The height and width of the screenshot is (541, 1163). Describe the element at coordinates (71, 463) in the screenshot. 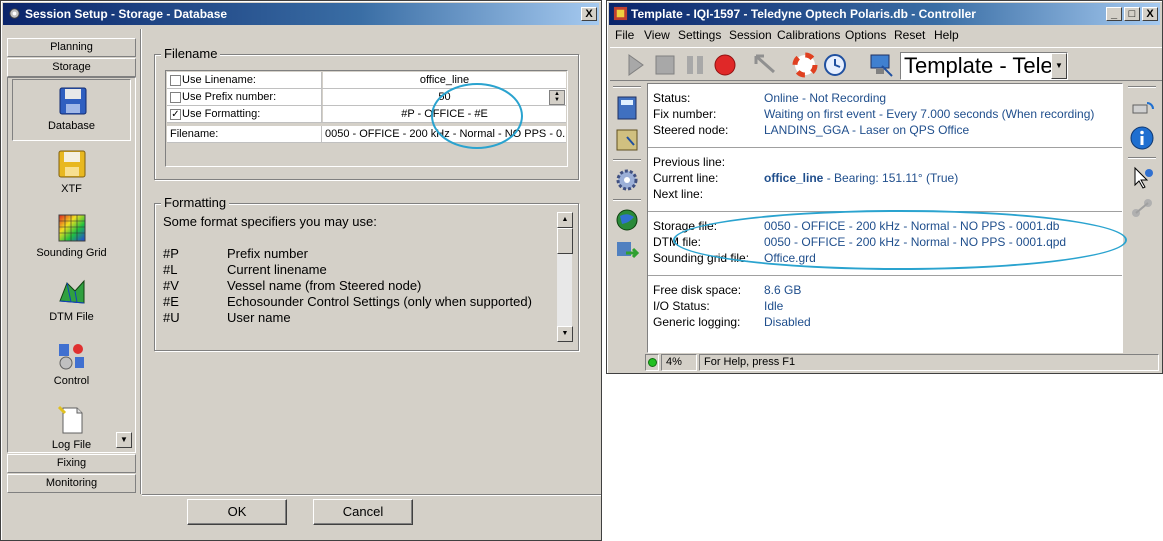

I see `nav-group-fixing: Fixing` at that location.